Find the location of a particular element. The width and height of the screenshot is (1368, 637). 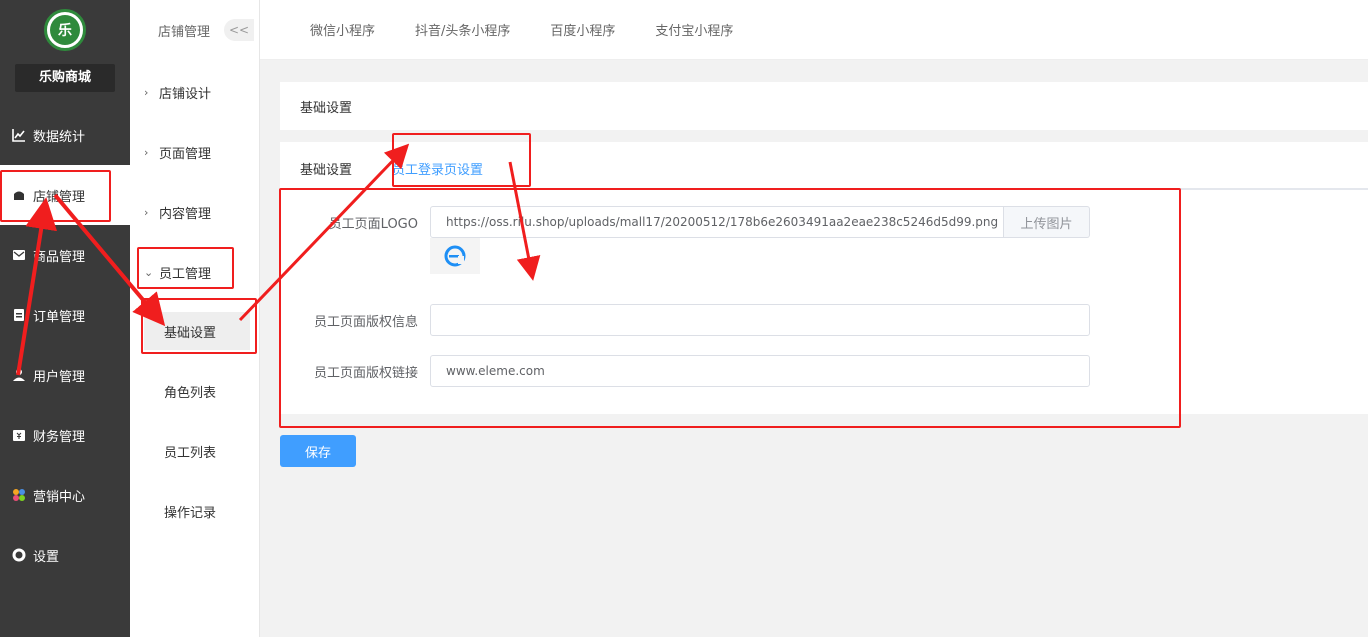

store-icon is located at coordinates (19, 195).